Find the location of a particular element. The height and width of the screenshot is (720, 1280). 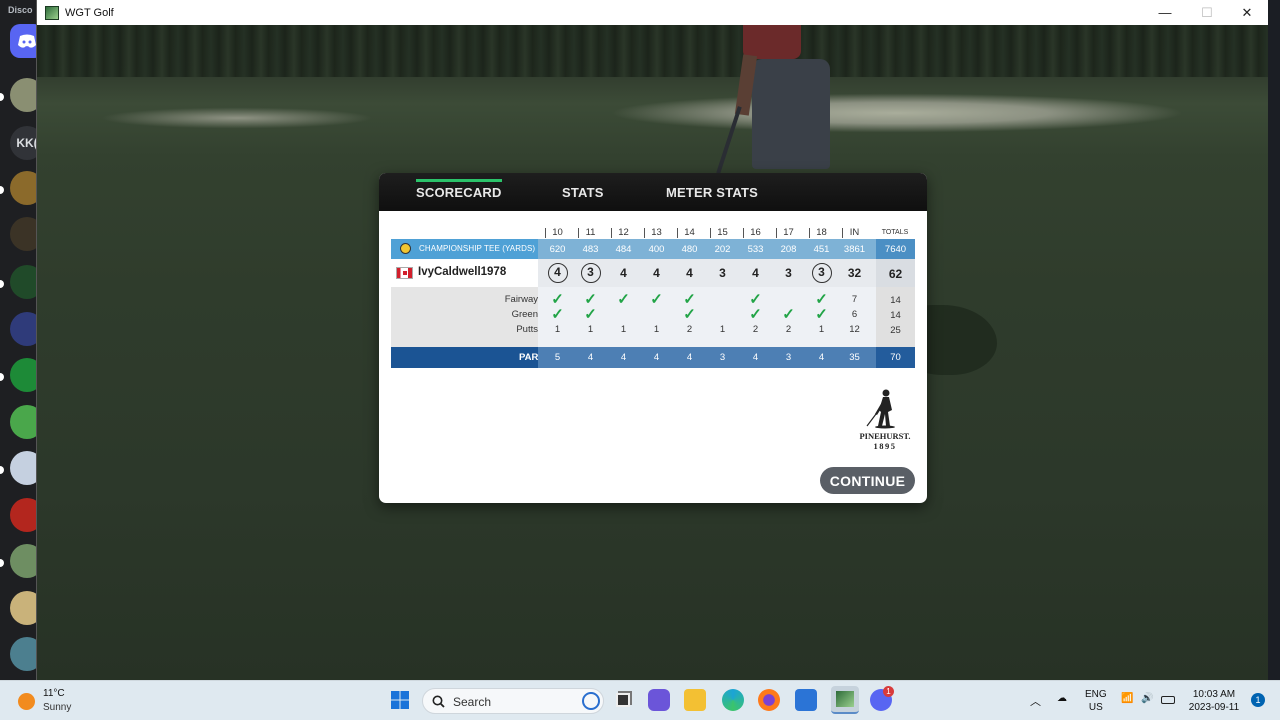

tee-yardage: 400 is located at coordinates (656, 249).